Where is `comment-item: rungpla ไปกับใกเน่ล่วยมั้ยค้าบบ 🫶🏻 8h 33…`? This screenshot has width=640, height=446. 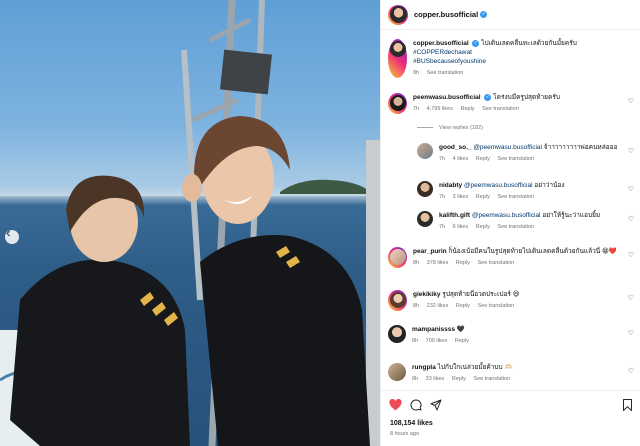
comment-item: rungpla ไปกับใกเน่ล่วยมั้ยค้าบบ 🫶🏻 8h 33… is located at coordinates (507, 373).